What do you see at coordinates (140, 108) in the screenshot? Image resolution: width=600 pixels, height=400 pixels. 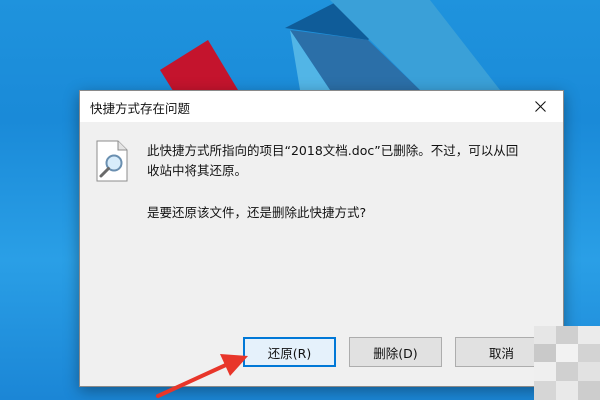 I see `dialog-title: 快捷方式存在问题` at bounding box center [140, 108].